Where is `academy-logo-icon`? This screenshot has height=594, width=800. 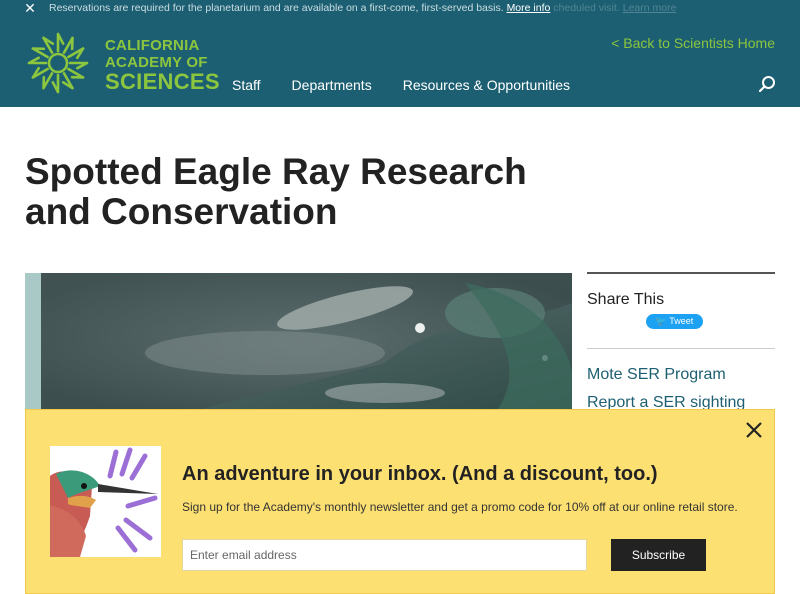
academy-logo-icon is located at coordinates (58, 63).